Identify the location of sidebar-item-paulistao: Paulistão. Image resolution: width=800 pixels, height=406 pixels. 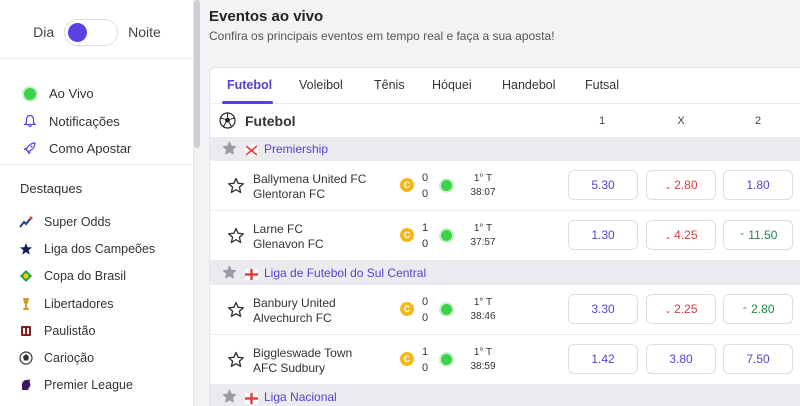
(87, 330).